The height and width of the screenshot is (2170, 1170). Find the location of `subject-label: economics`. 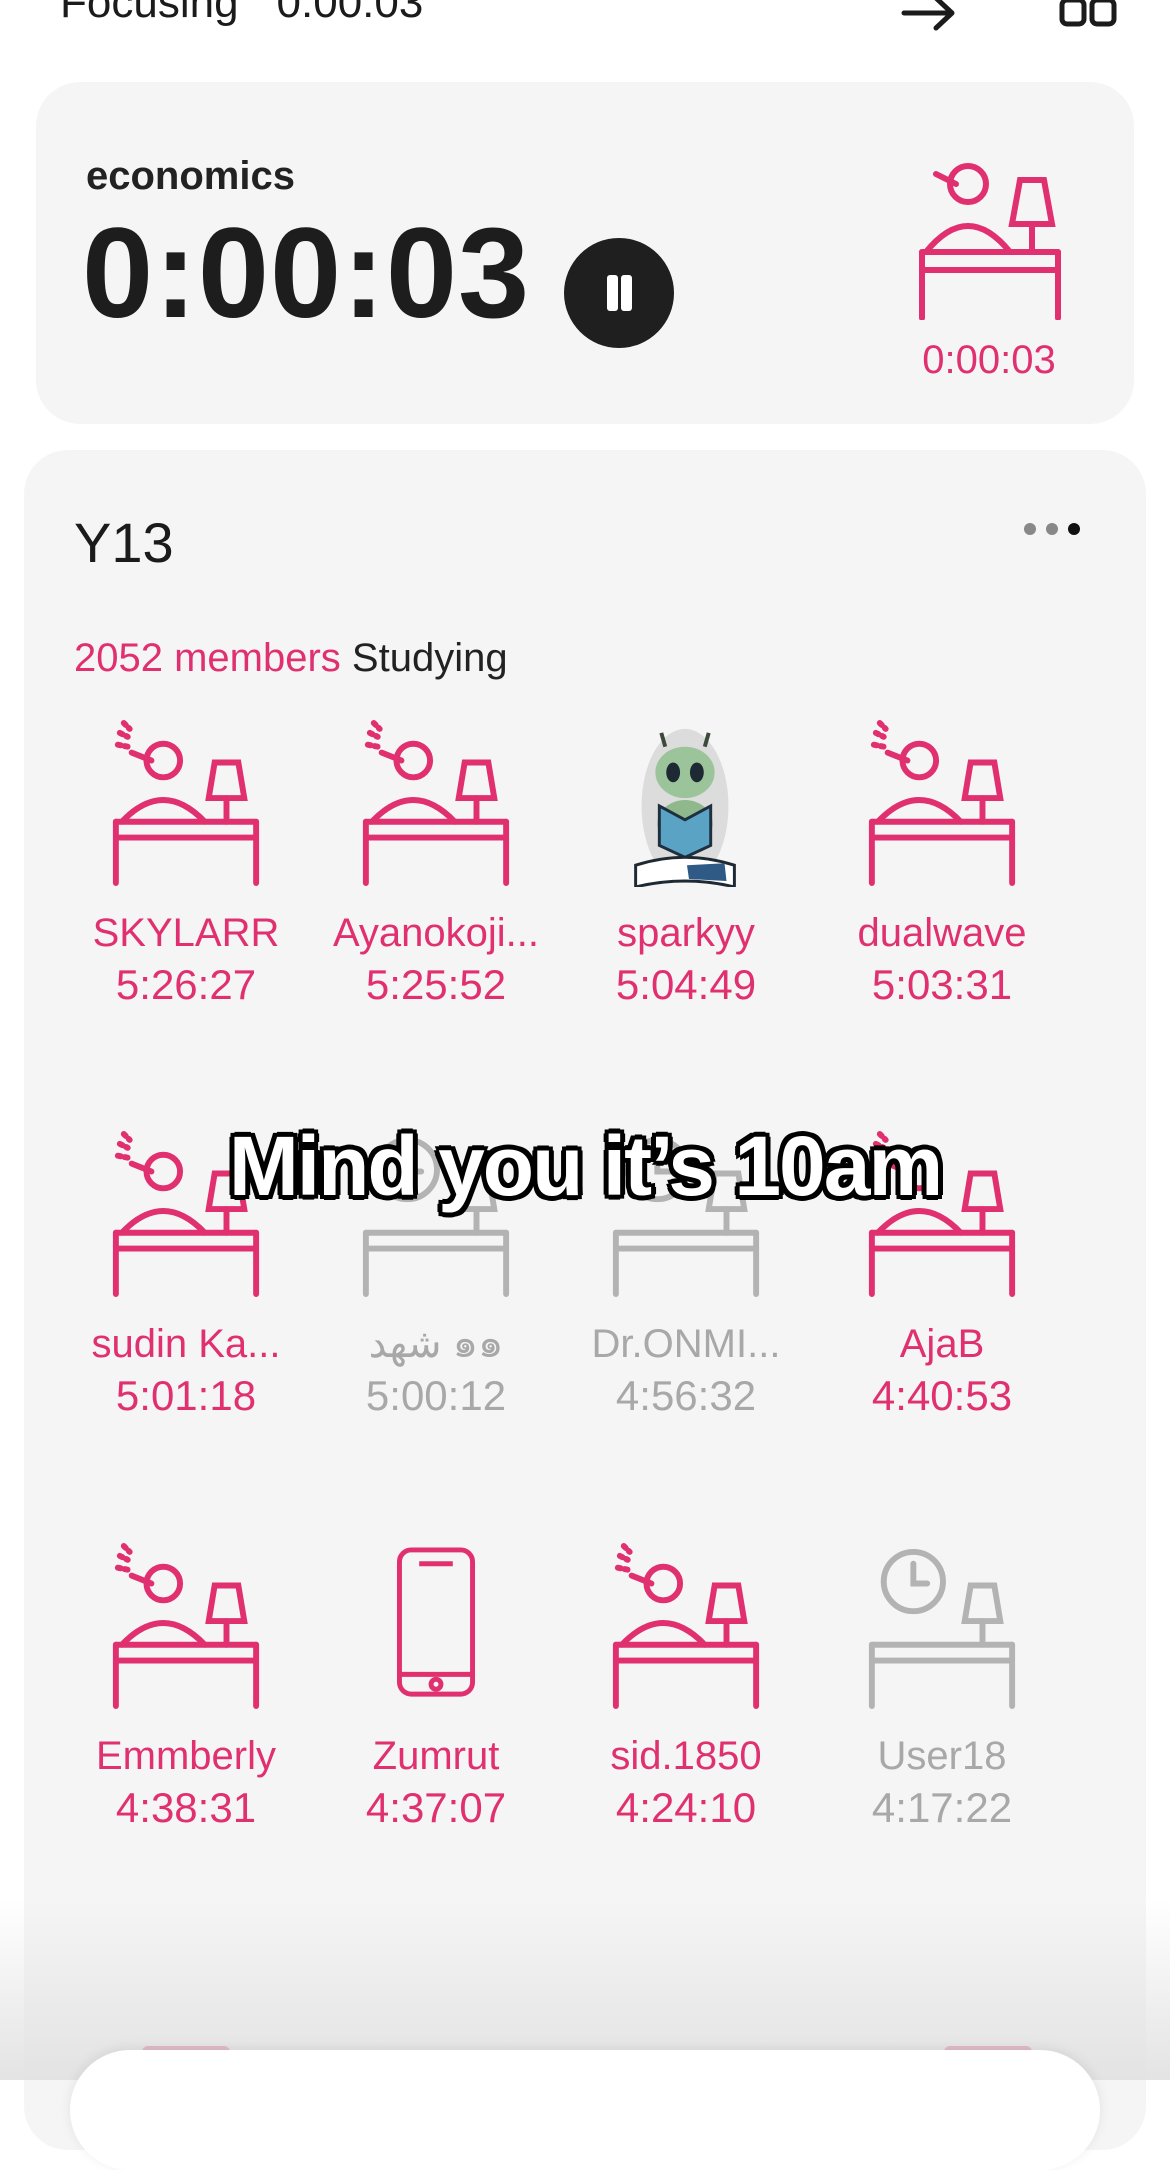

subject-label: economics is located at coordinates (190, 176).